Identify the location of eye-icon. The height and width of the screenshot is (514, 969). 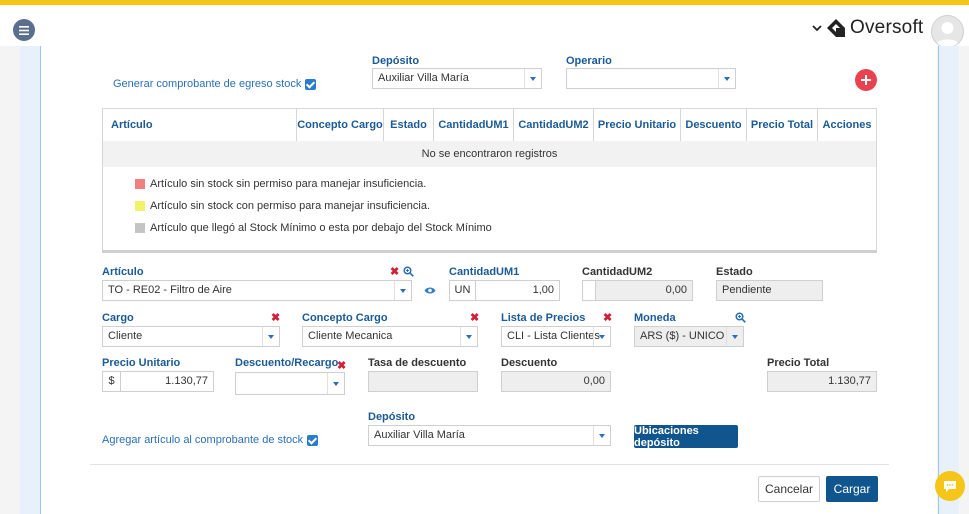
(430, 290).